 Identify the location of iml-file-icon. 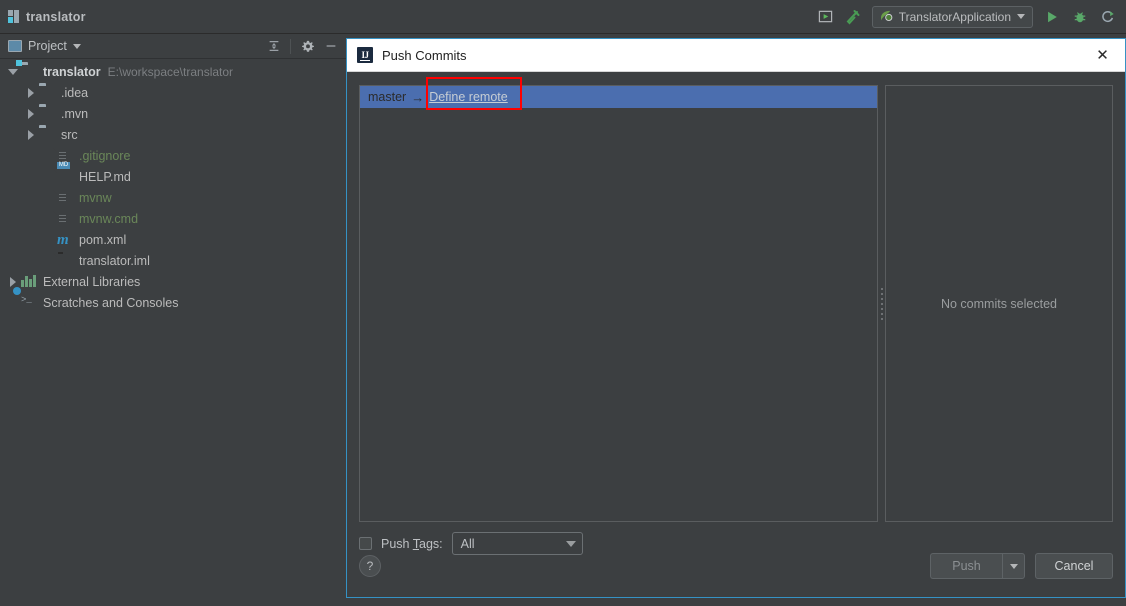
(65, 261).